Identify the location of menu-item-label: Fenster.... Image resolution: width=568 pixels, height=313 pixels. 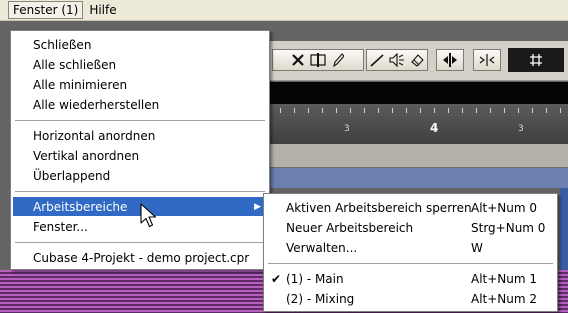
(60, 226).